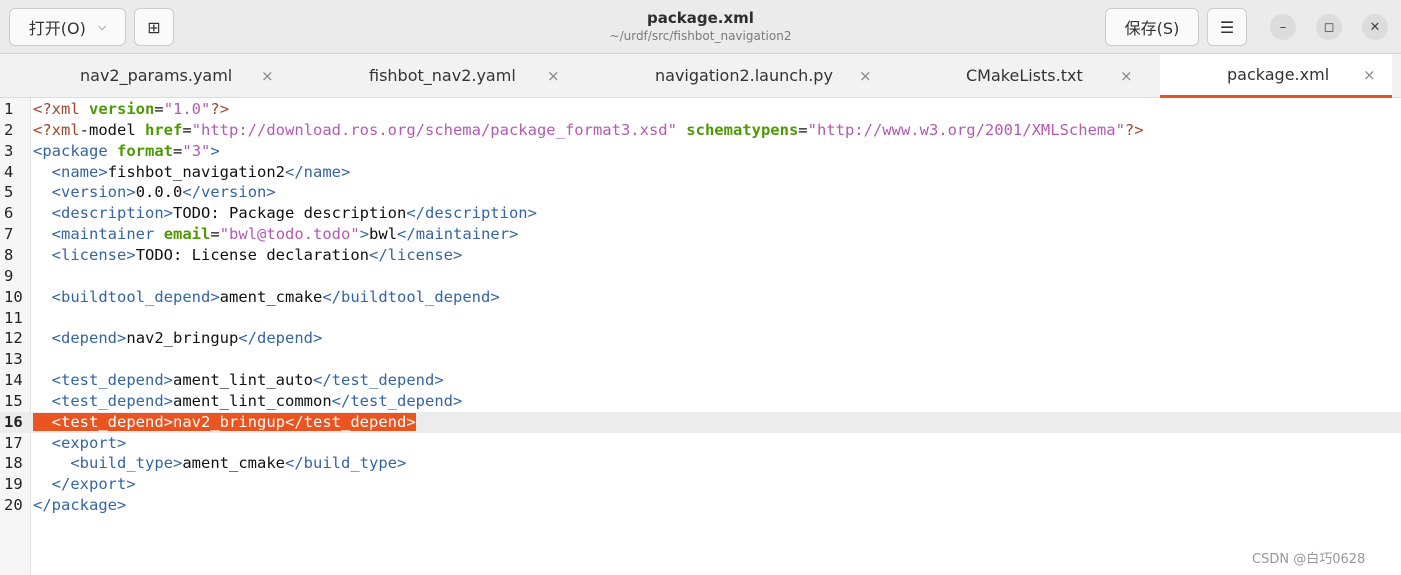  I want to click on close-icon: ✕, so click(1375, 27).